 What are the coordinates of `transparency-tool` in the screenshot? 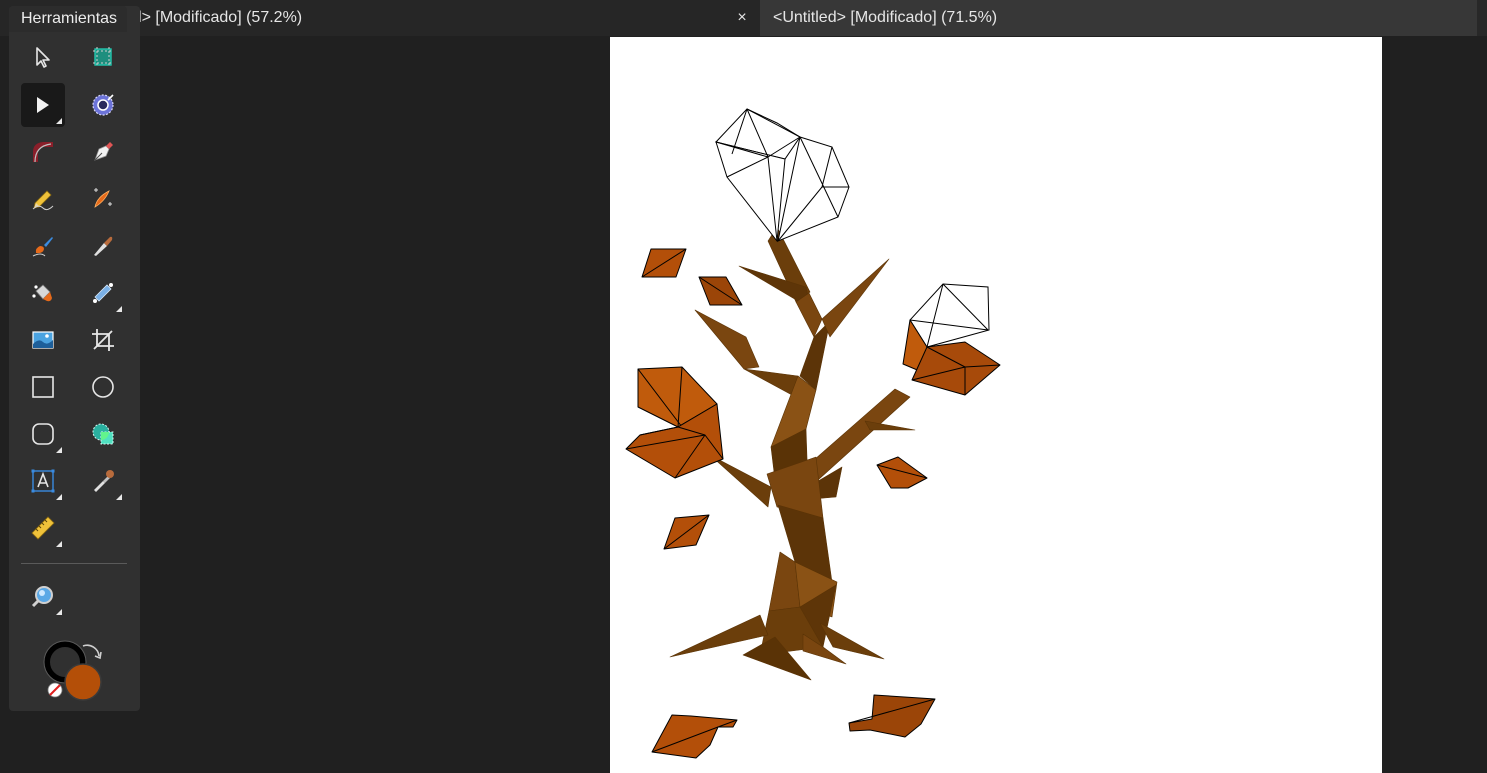 It's located at (103, 105).